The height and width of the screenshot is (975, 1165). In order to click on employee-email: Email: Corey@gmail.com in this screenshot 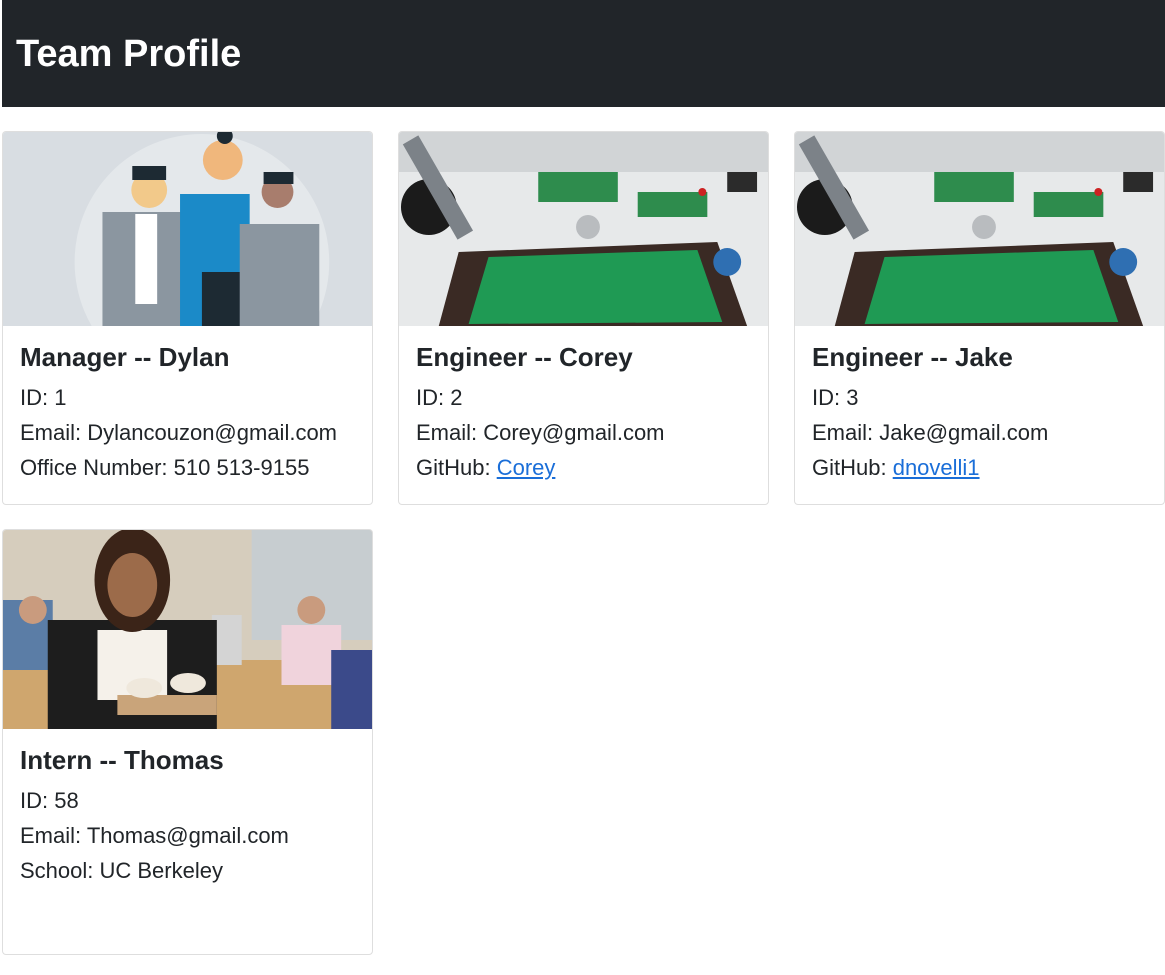, I will do `click(540, 432)`.